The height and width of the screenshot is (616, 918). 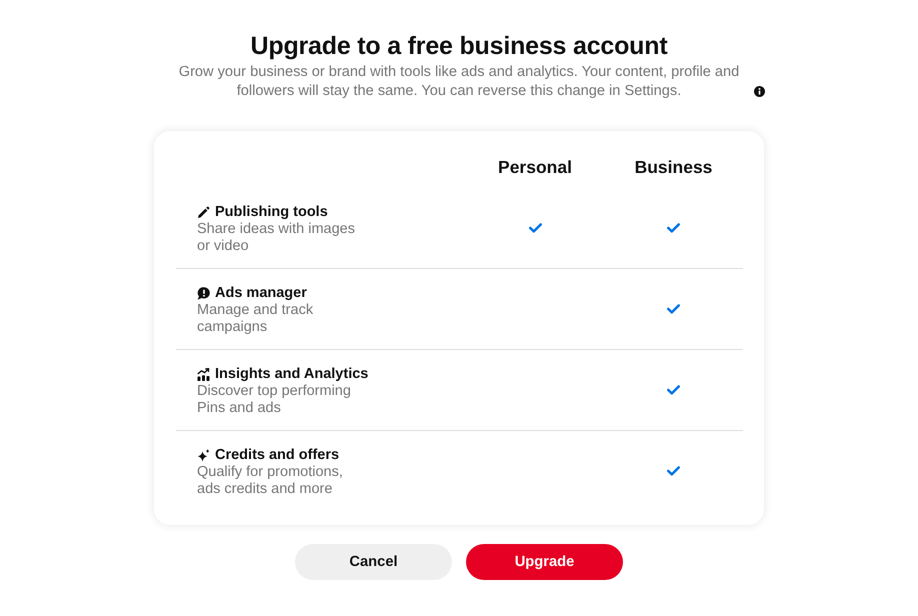 What do you see at coordinates (271, 212) in the screenshot?
I see `feature-title: Publishing tools` at bounding box center [271, 212].